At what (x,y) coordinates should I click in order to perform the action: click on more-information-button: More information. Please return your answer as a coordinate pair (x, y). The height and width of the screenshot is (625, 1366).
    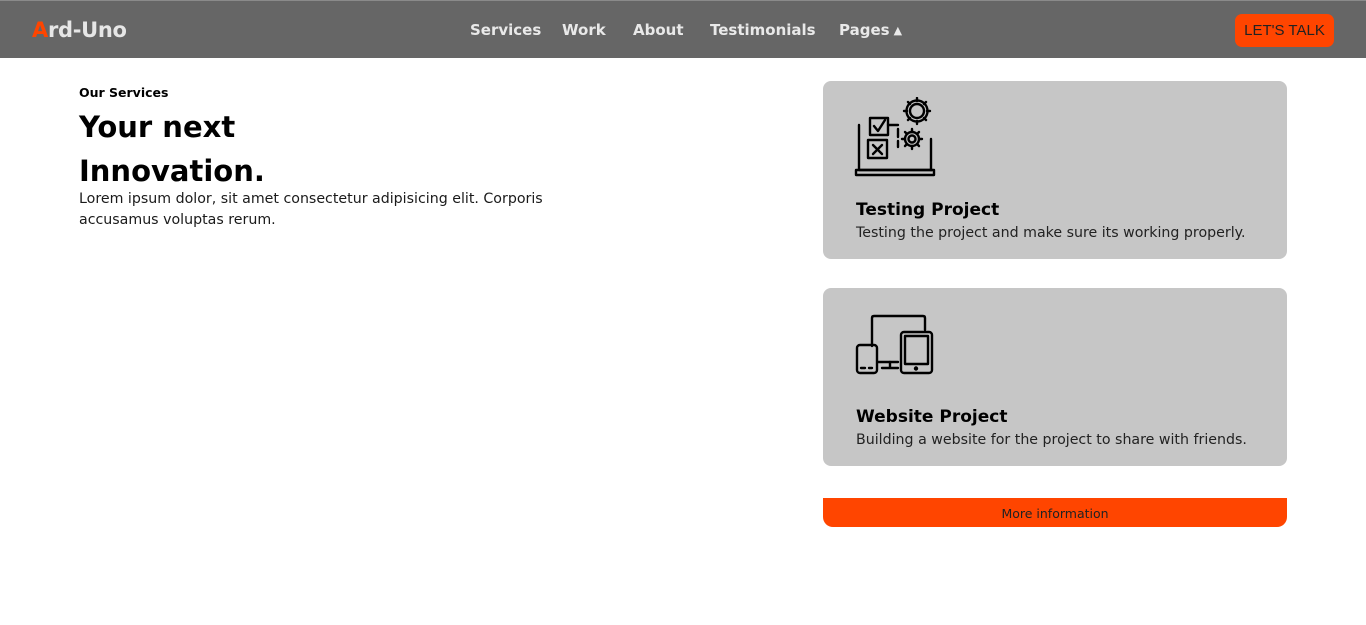
    Looking at the image, I should click on (1055, 512).